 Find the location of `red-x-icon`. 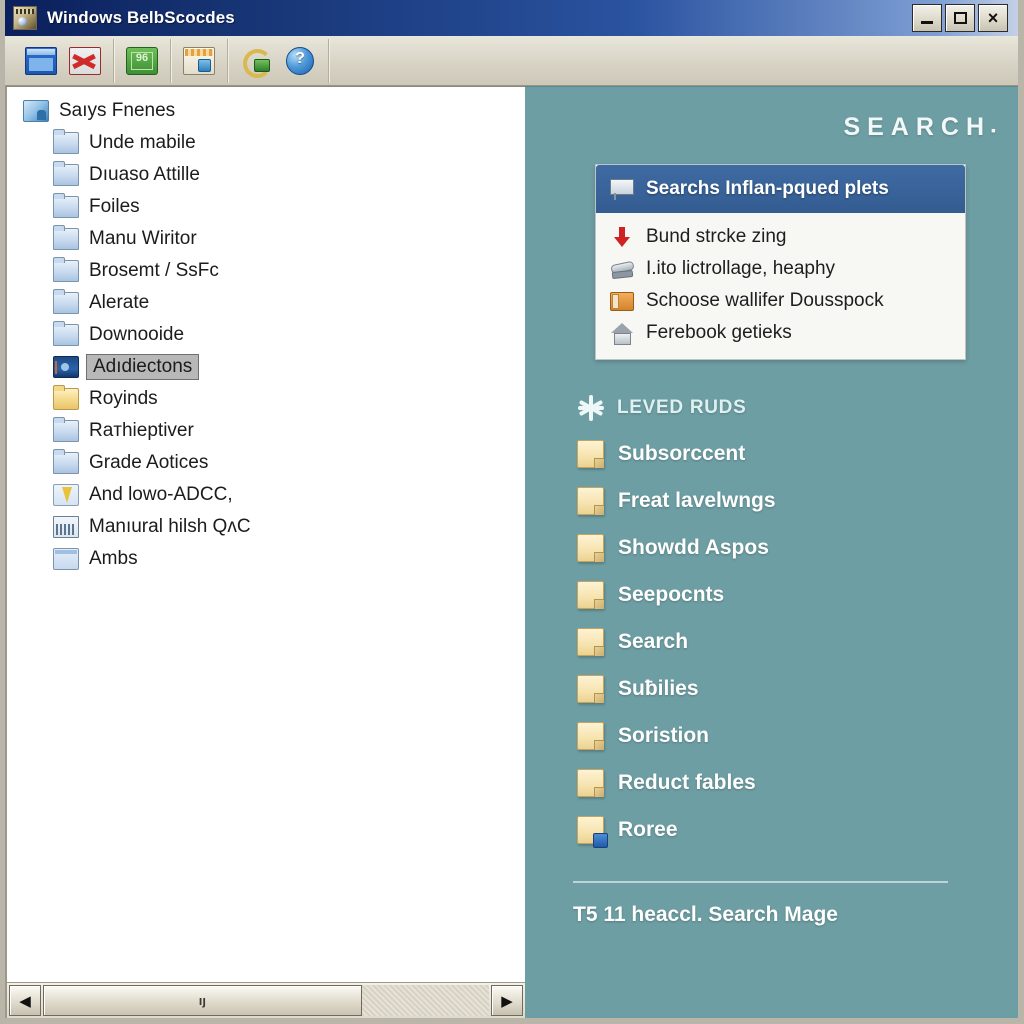

red-x-icon is located at coordinates (85, 60).